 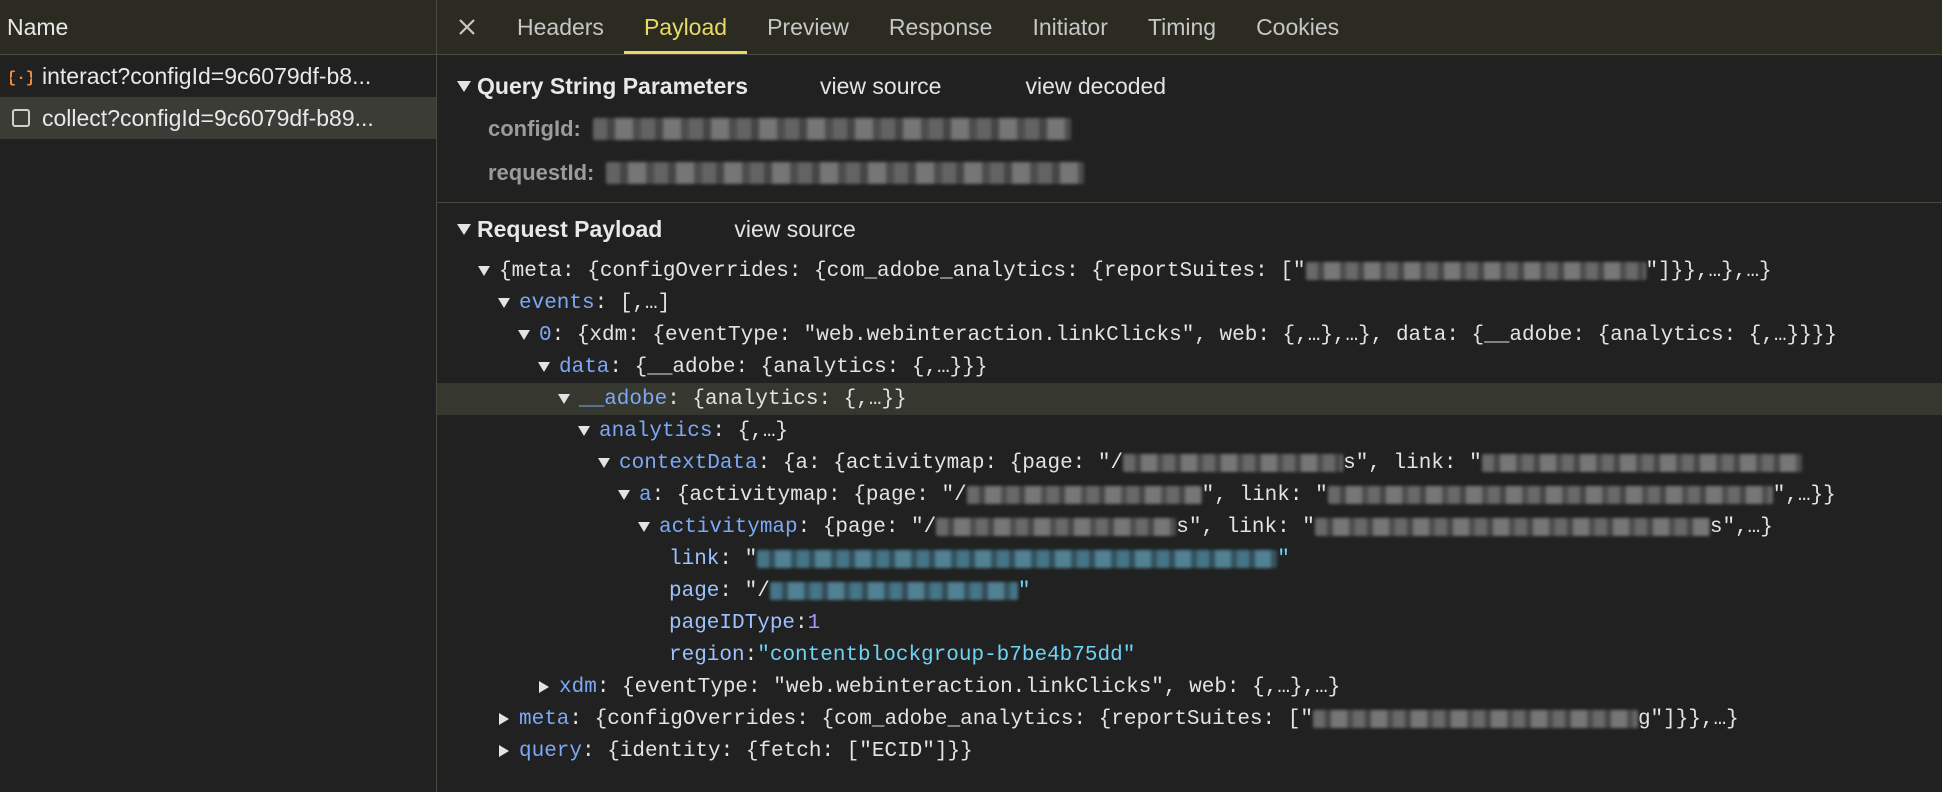 What do you see at coordinates (946, 655) in the screenshot?
I see `tree-string-value: "contentblockgroup-b7be4b75dd"` at bounding box center [946, 655].